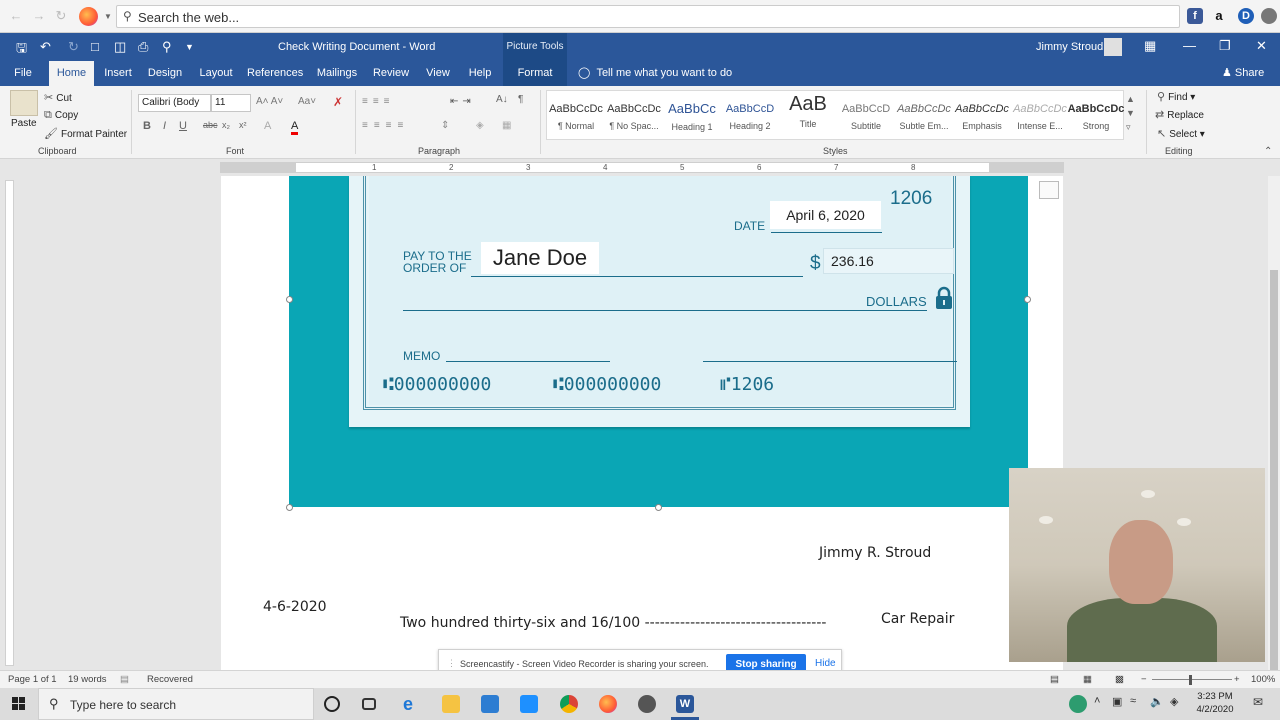  I want to click on profile-icon, so click(1269, 16).